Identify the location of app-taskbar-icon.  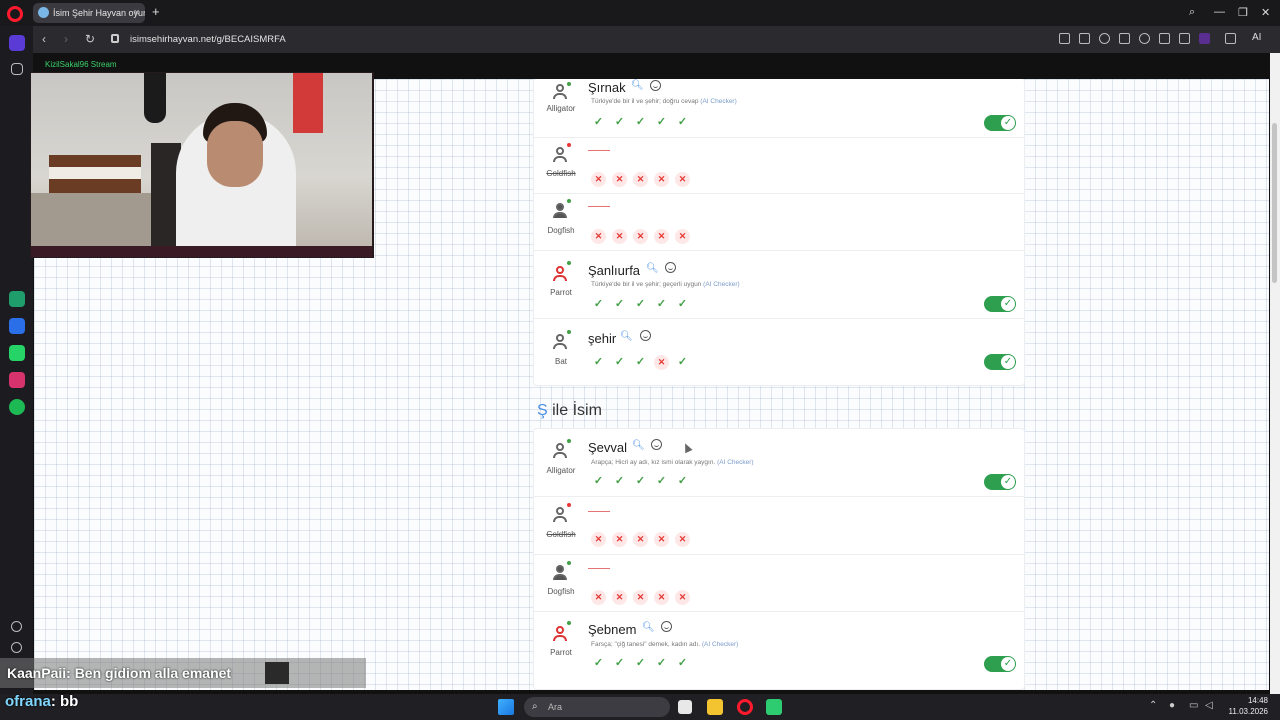
(774, 707).